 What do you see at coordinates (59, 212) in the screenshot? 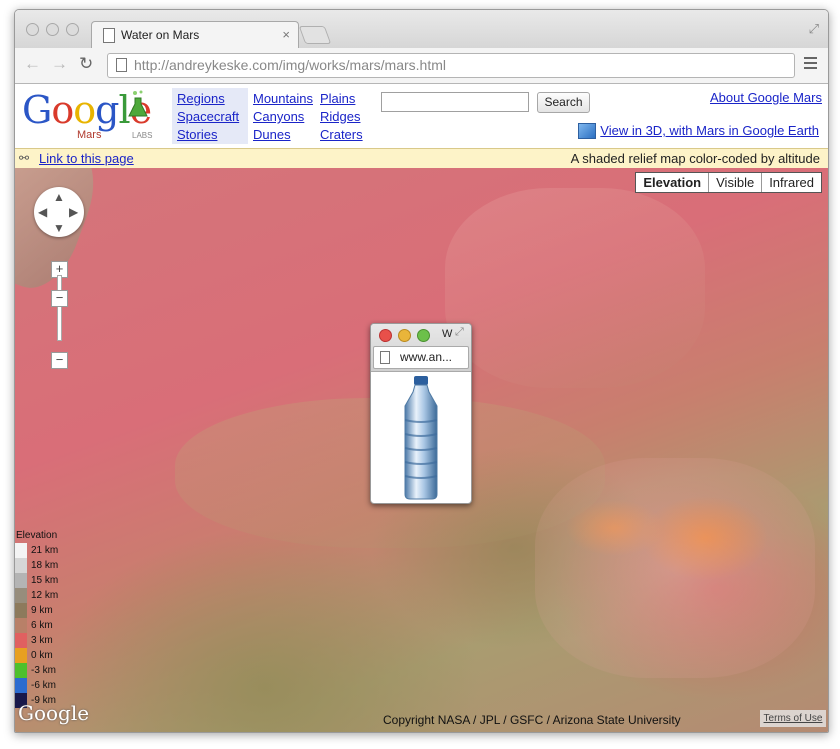
I see `pan-control: ▲ ▼ ◀ ▶` at bounding box center [59, 212].